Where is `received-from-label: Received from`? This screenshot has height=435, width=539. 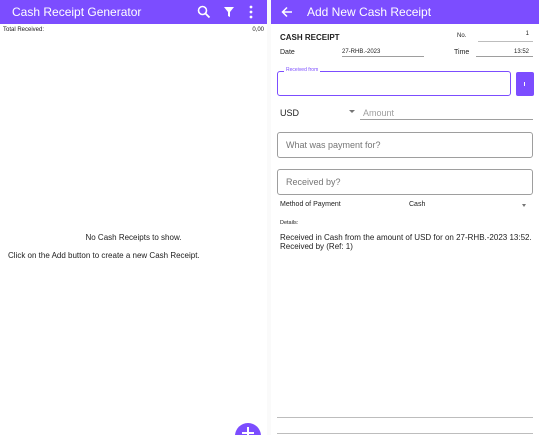
received-from-label: Received from is located at coordinates (302, 70).